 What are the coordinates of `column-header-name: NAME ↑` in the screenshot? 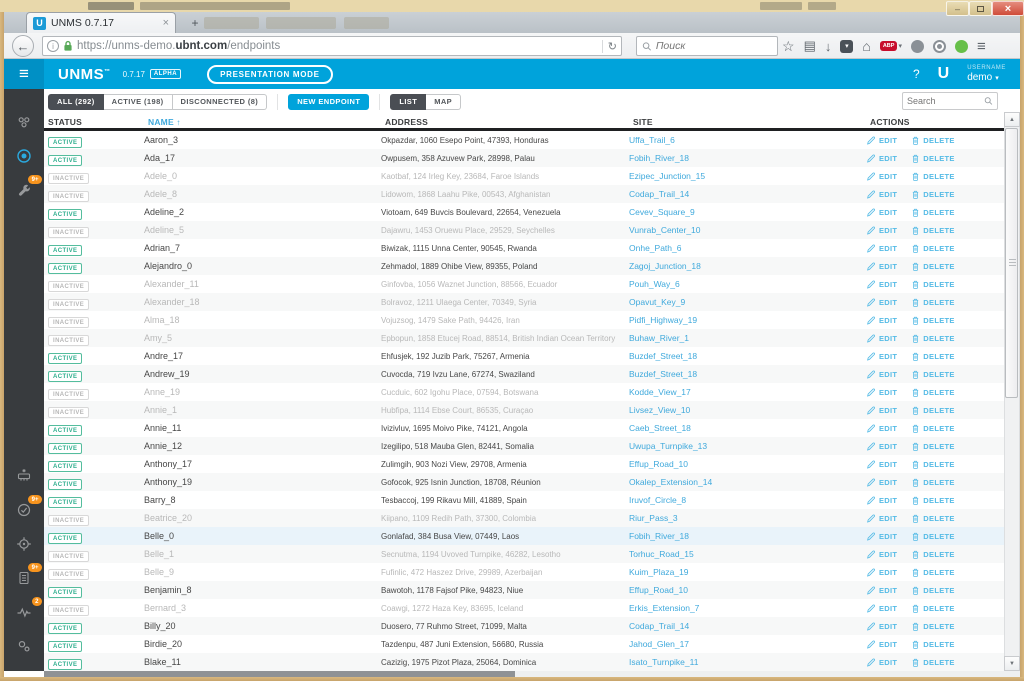 It's located at (164, 122).